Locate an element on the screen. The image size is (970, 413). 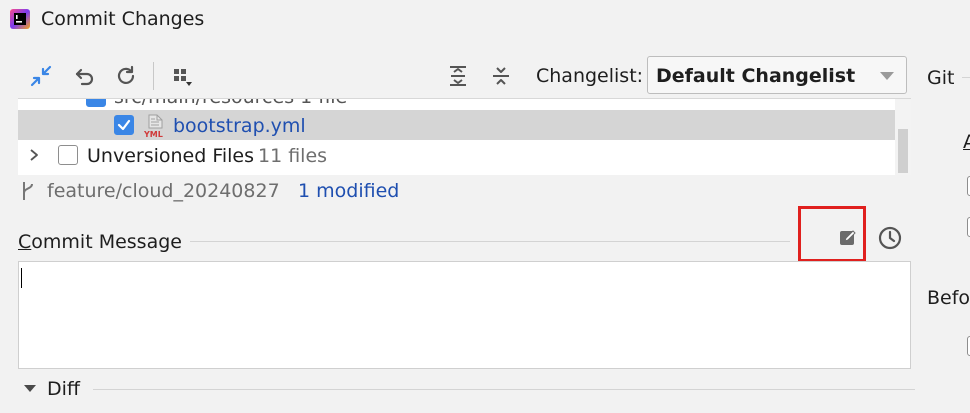
file-name-bootstrap: bootstrap.yml is located at coordinates (239, 126).